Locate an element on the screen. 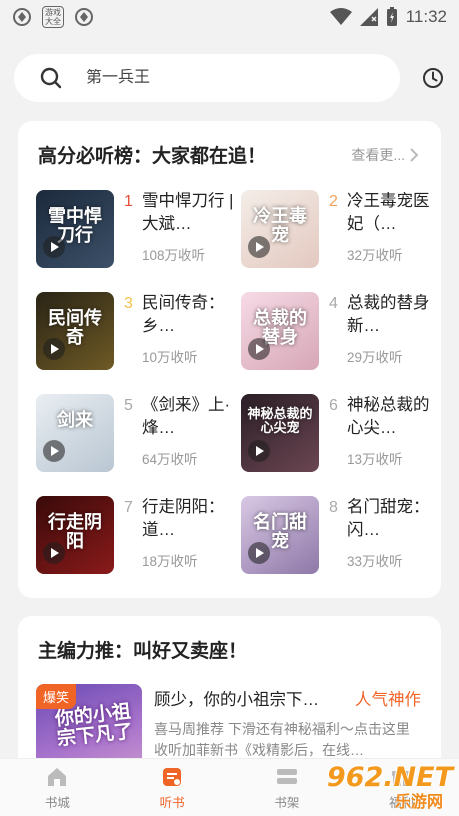  search-box is located at coordinates (207, 78).